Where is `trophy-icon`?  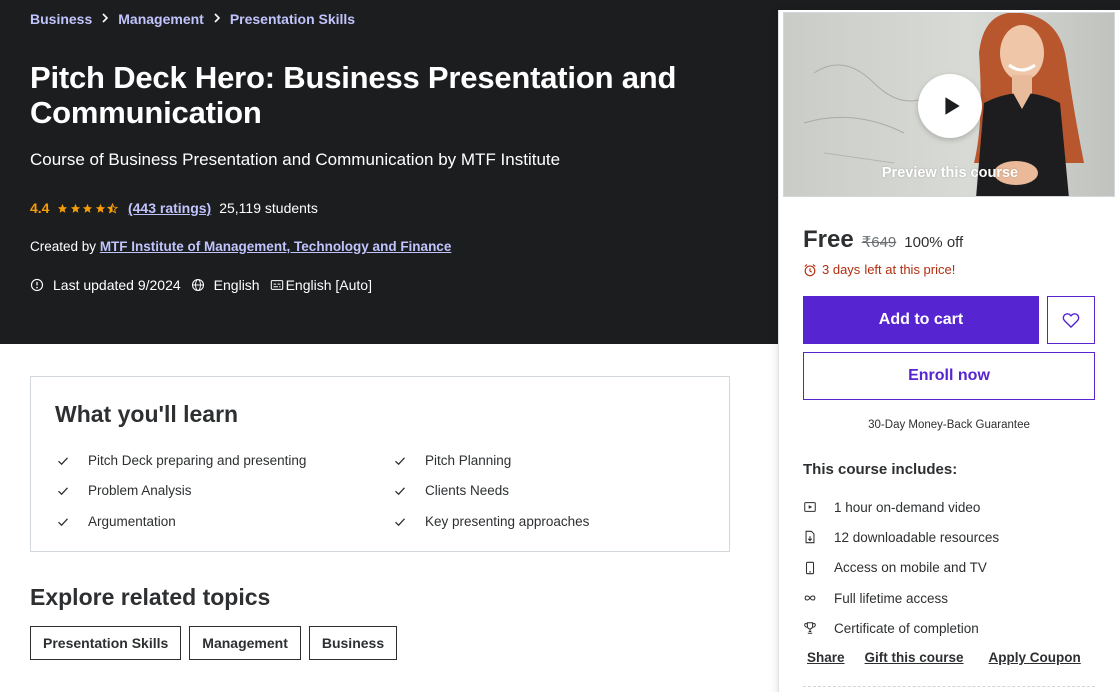 trophy-icon is located at coordinates (810, 628).